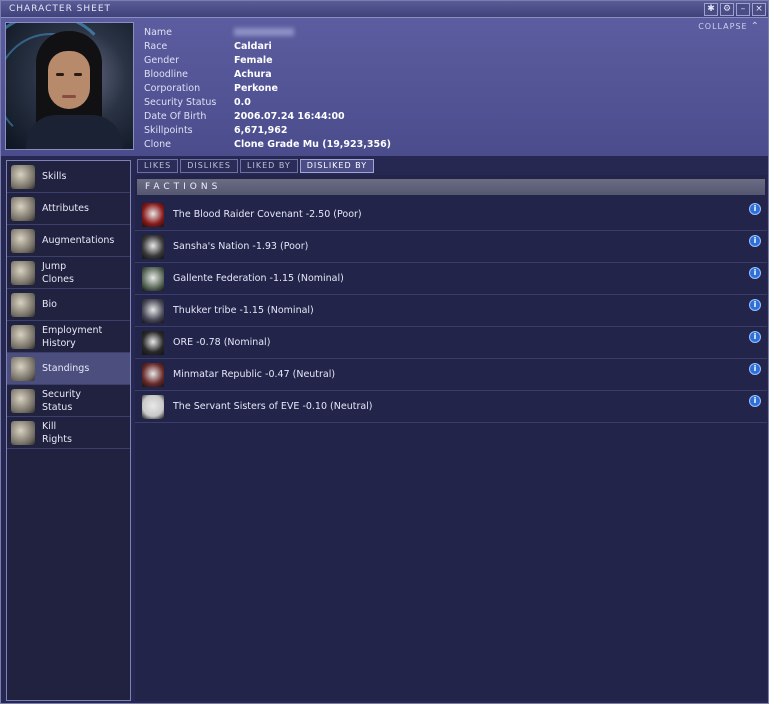 The image size is (769, 704). What do you see at coordinates (242, 102) in the screenshot?
I see `info-value: 0.0` at bounding box center [242, 102].